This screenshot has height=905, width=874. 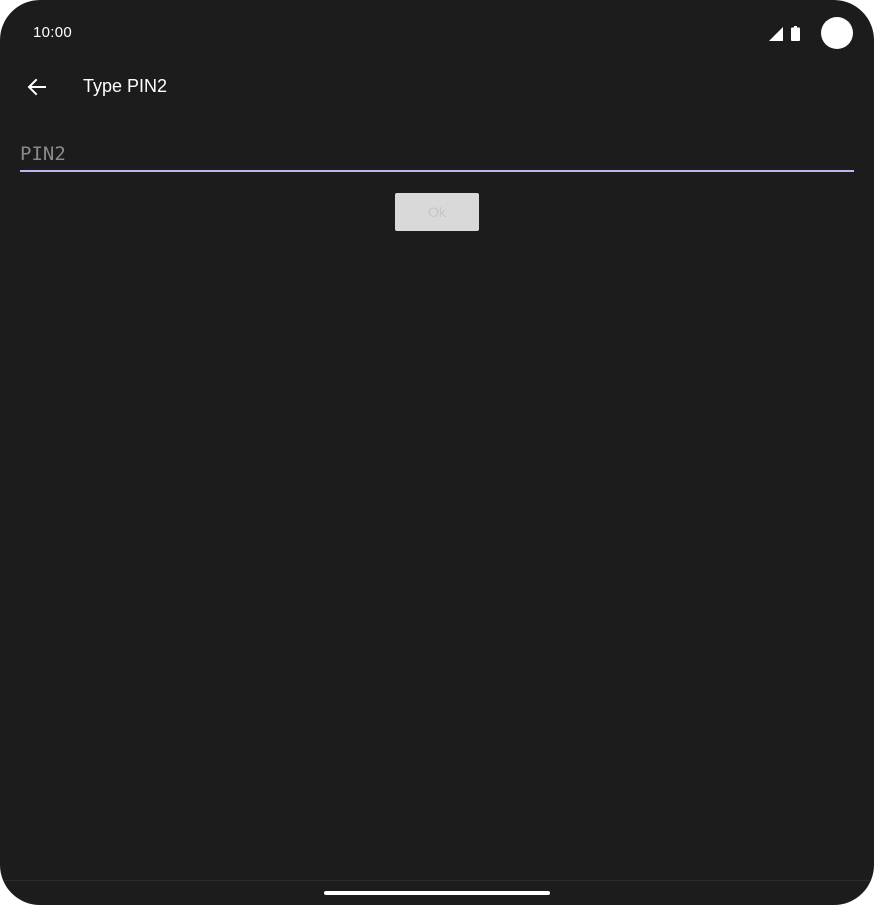 I want to click on camera-cutout, so click(x=837, y=33).